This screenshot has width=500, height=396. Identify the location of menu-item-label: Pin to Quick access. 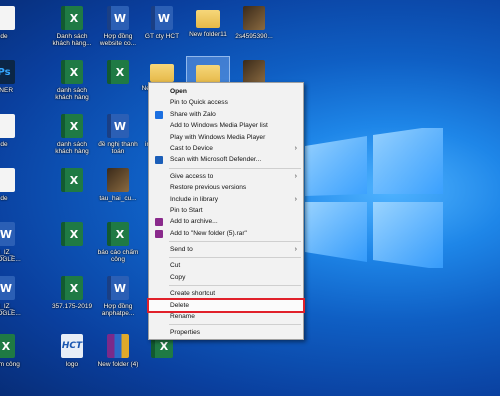
(199, 103).